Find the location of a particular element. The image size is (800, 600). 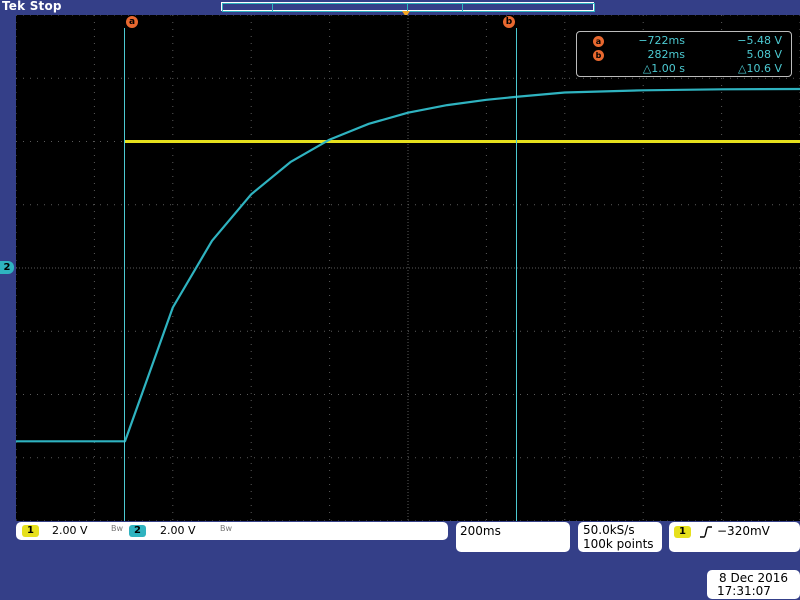

cursor-b-badge: b is located at coordinates (598, 55).